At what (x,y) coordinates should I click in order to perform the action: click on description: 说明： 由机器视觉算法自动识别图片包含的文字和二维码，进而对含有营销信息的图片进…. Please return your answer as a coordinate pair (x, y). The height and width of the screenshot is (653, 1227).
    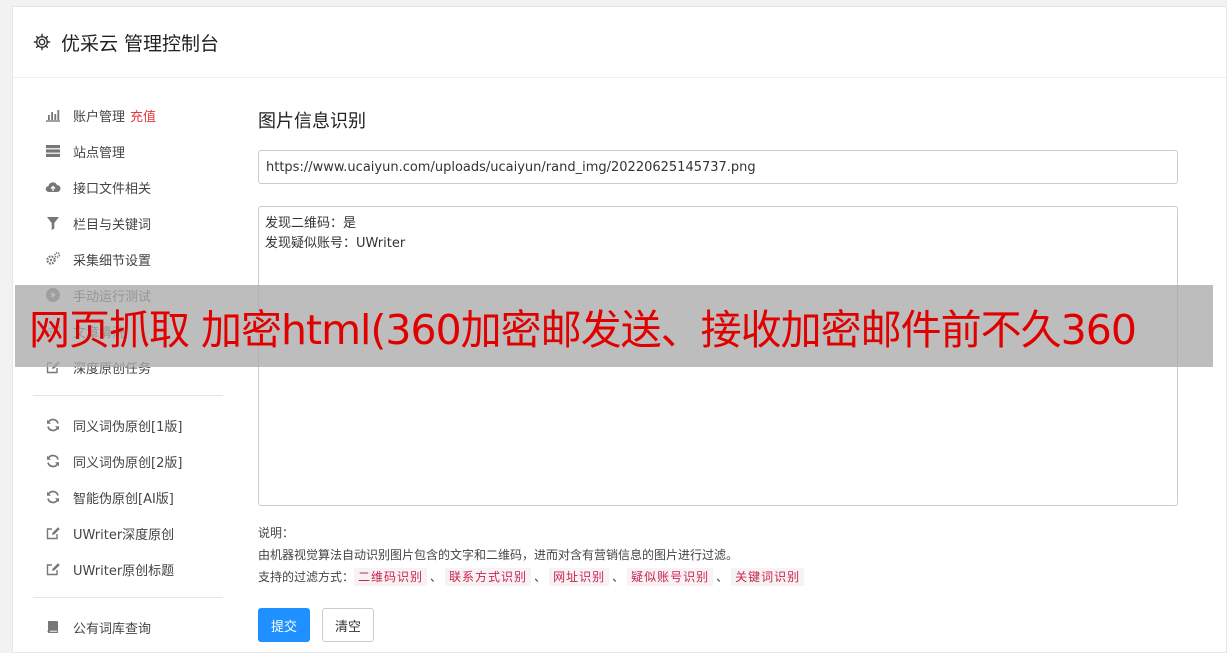
    Looking at the image, I should click on (718, 555).